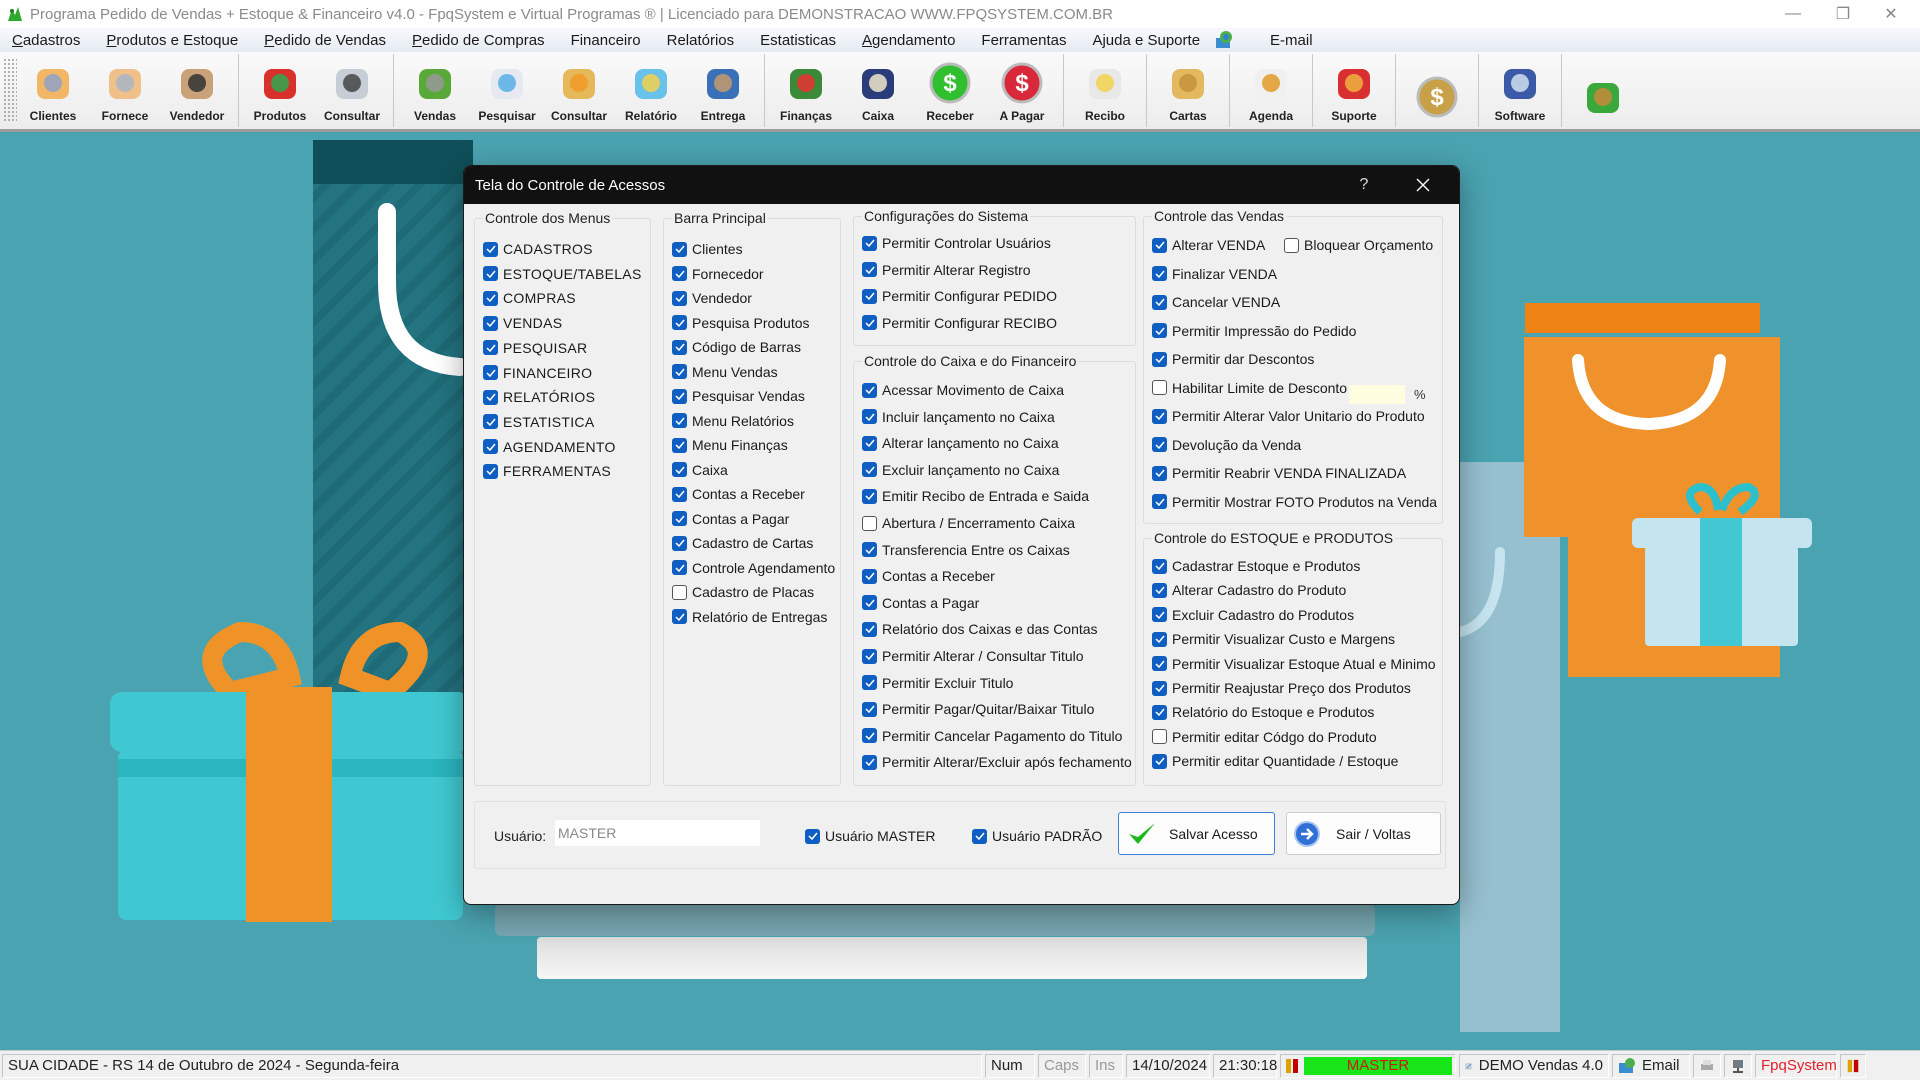  What do you see at coordinates (537, 373) in the screenshot?
I see `checkbox-financeiro: FINANCEIRO` at bounding box center [537, 373].